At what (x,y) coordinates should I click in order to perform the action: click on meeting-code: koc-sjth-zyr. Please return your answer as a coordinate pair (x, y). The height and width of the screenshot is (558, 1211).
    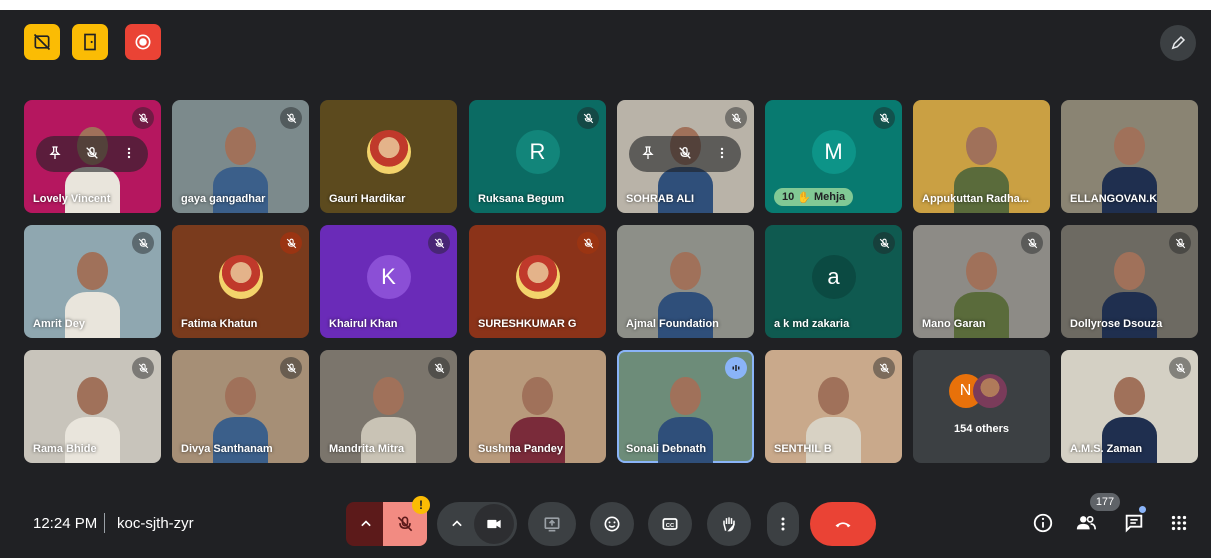
    Looking at the image, I should click on (155, 523).